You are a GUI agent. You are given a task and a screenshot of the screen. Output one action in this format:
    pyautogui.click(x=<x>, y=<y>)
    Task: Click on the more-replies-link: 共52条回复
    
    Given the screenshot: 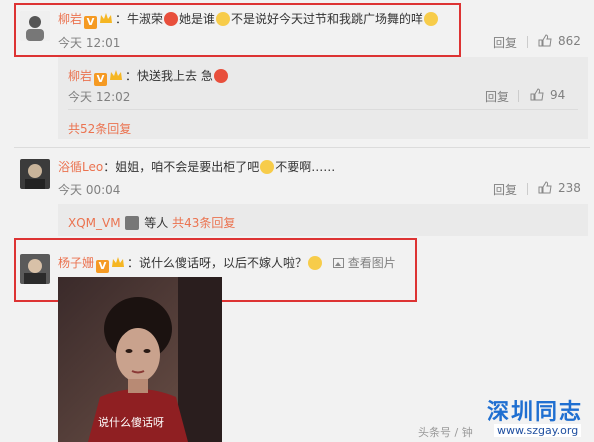 What is the action you would take?
    pyautogui.click(x=99, y=128)
    